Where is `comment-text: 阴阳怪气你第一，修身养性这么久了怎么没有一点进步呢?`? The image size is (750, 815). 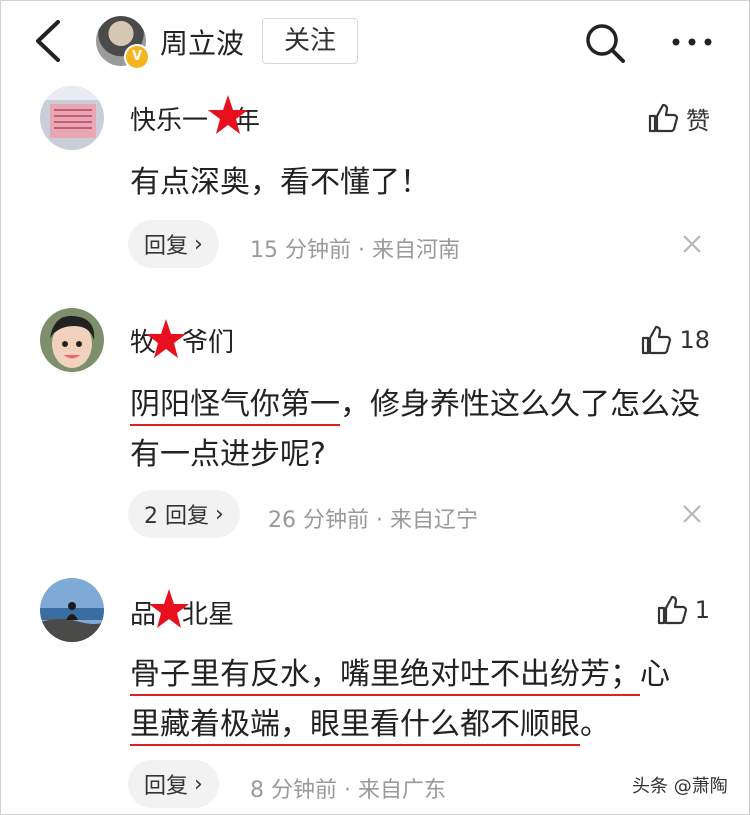 comment-text: 阴阳怪气你第一，修身养性这么久了怎么没有一点进步呢? is located at coordinates (415, 429).